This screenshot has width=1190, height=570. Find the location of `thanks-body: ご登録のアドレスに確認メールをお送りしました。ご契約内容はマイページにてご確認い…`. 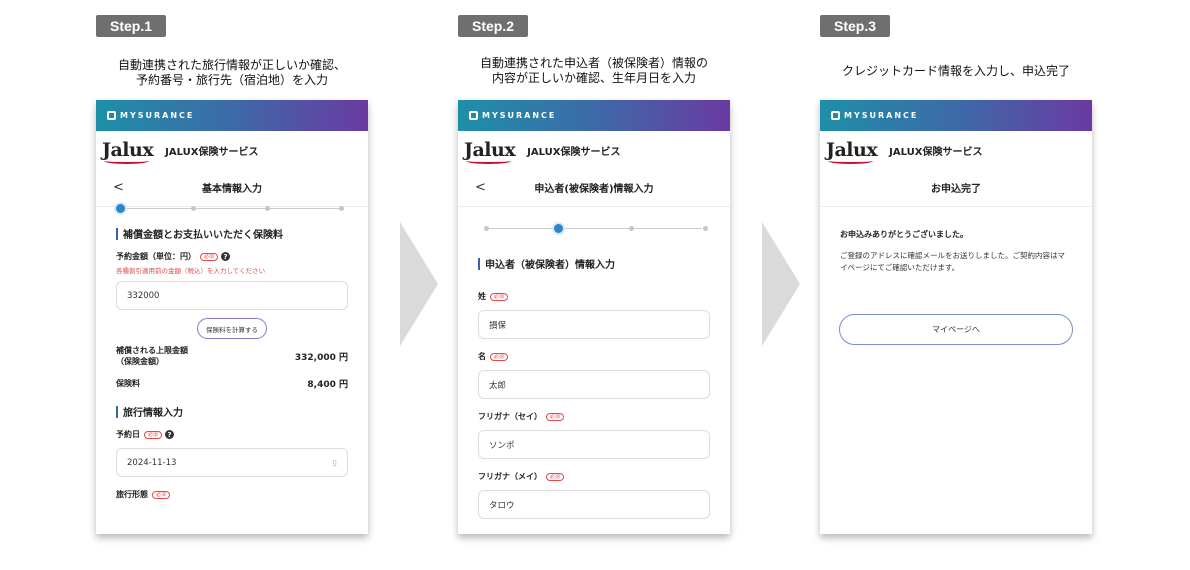

thanks-body: ご登録のアドレスに確認メールをお送りしました。ご契約内容はマイページにてご確認い… is located at coordinates (952, 261).